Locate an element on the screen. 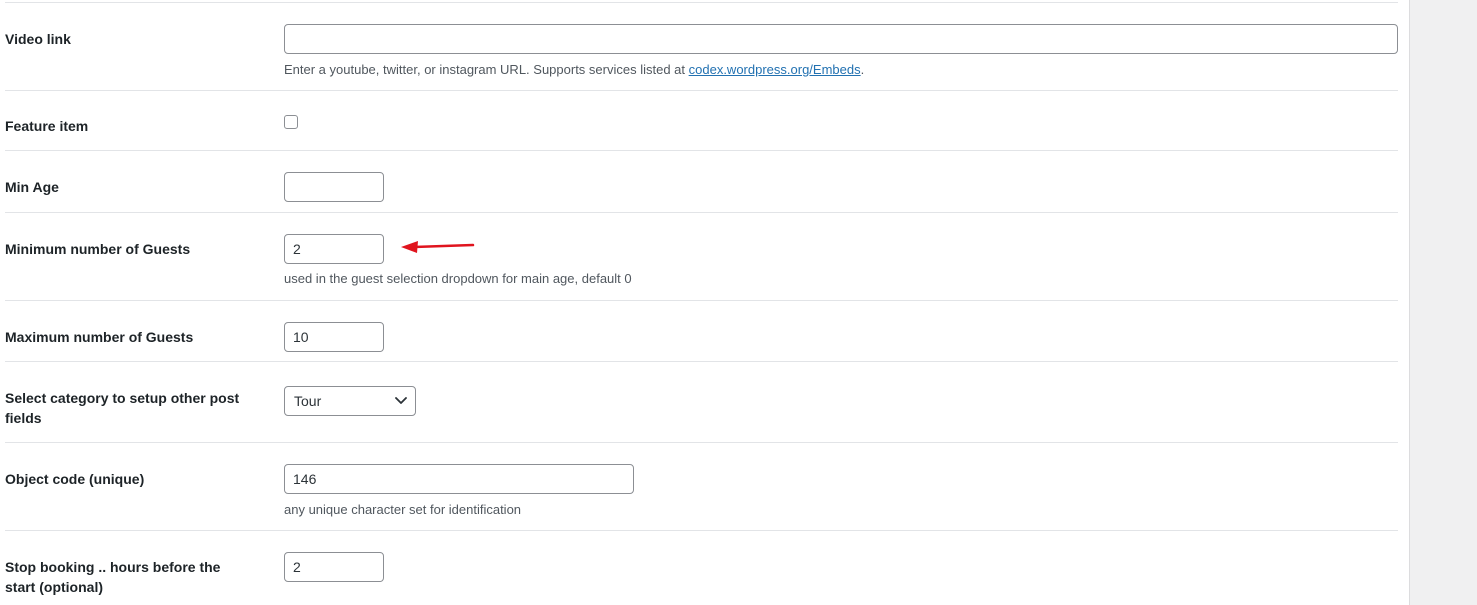 Image resolution: width=1477 pixels, height=605 pixels. min-guests-label: Minimum number of Guests is located at coordinates (98, 249).